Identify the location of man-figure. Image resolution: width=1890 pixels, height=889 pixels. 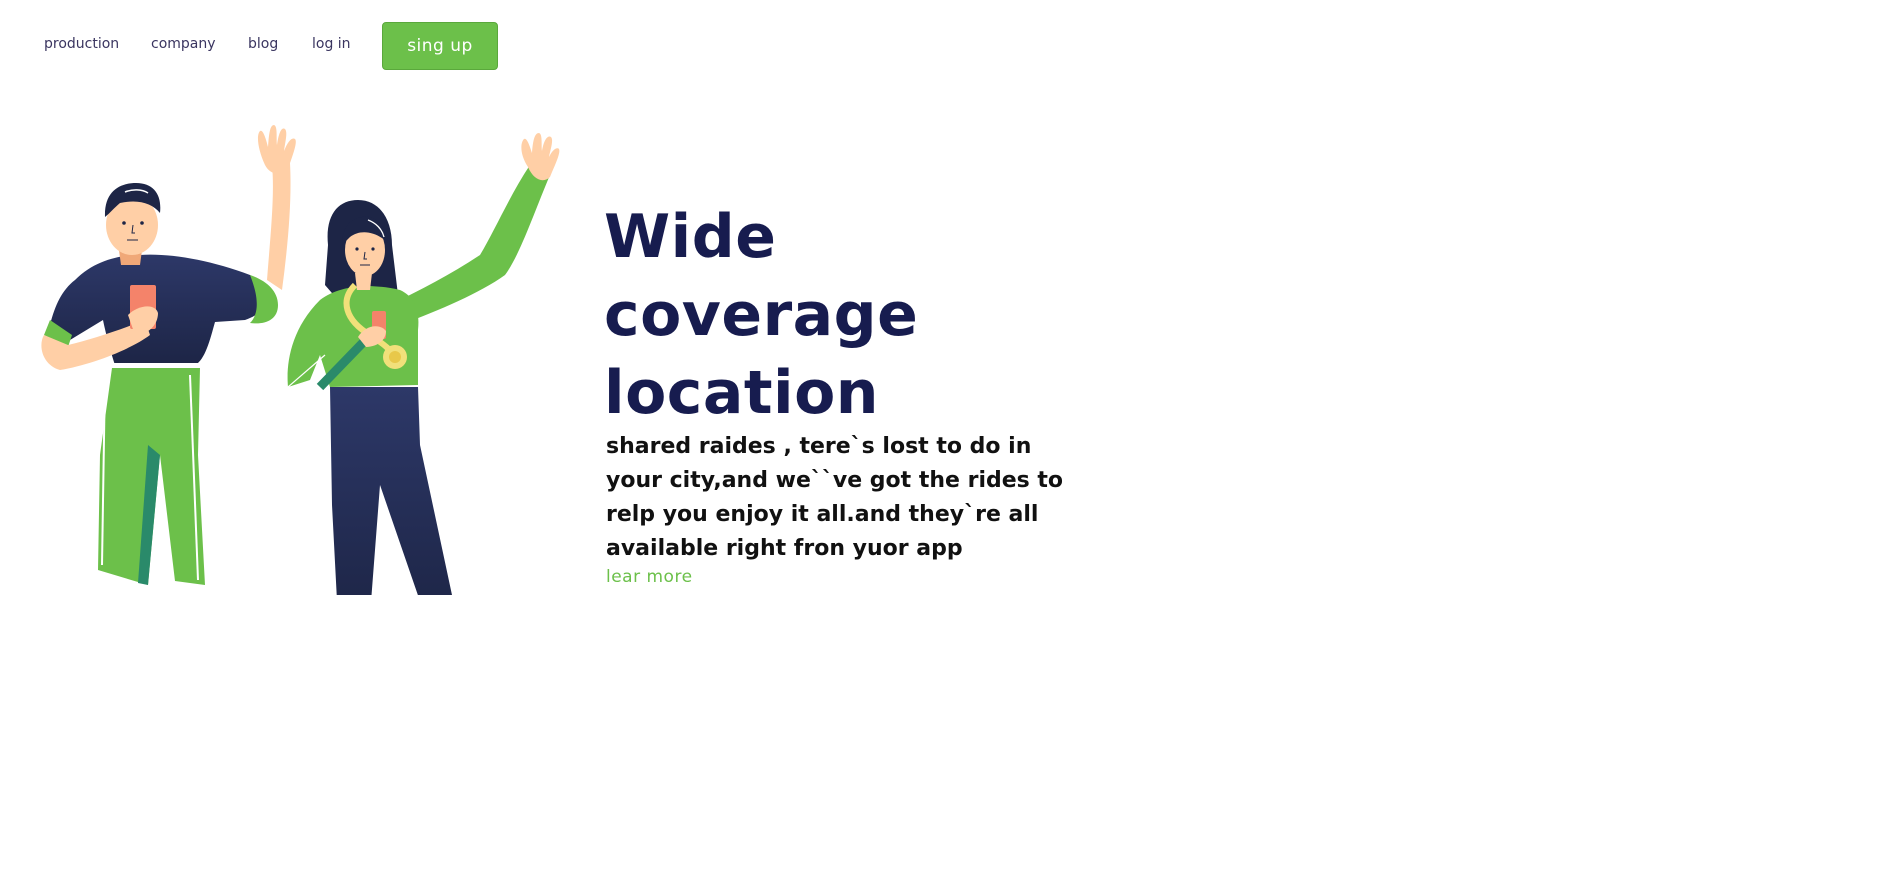
(168, 355).